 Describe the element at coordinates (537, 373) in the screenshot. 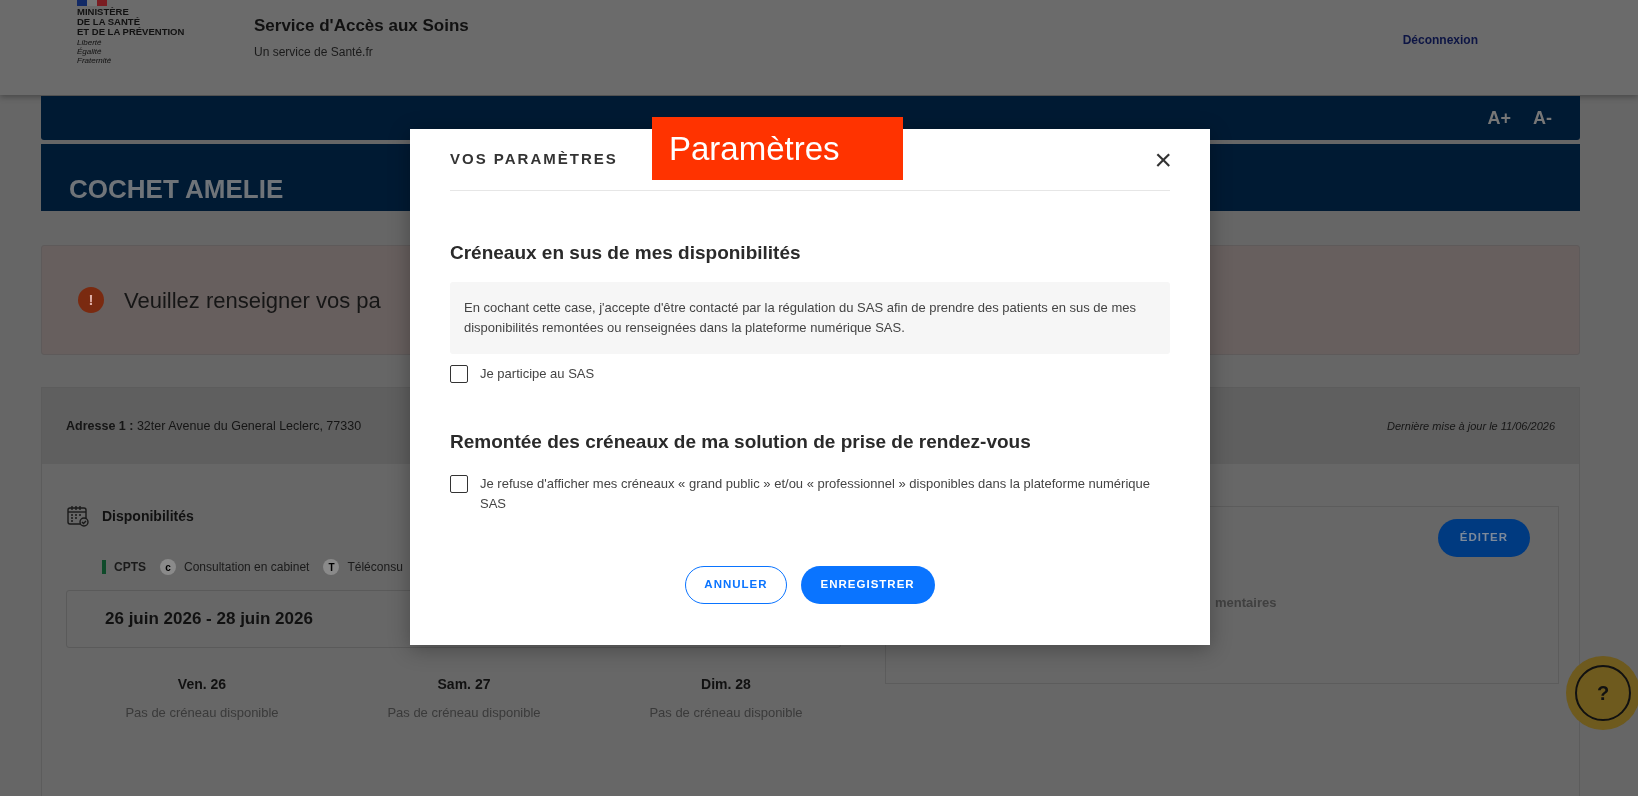

I see `checkbox-label: Je participe au SAS` at that location.